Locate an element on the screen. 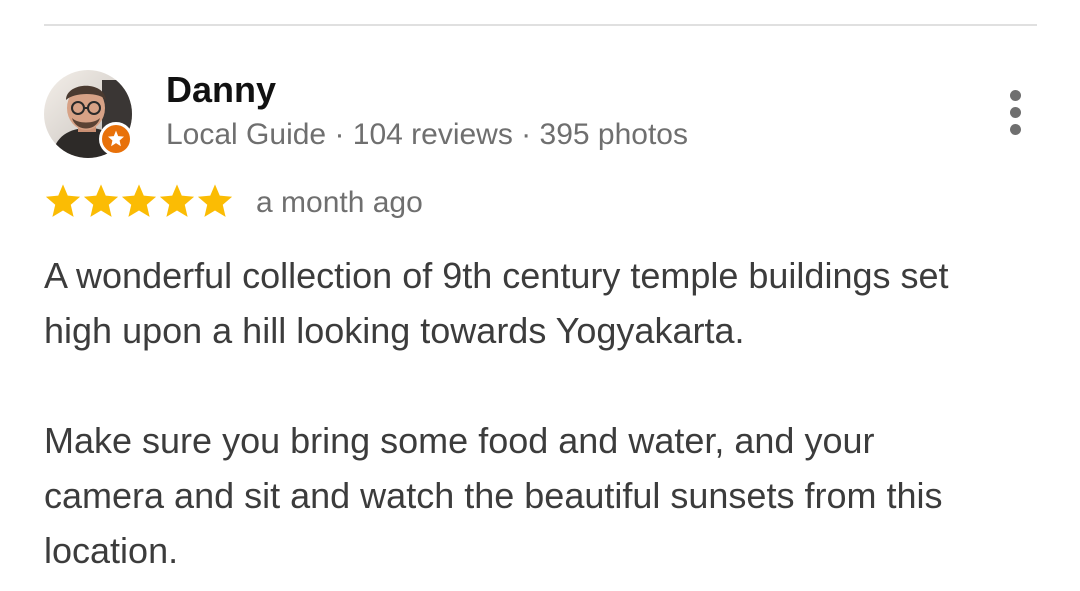  star-rating is located at coordinates (139, 202).